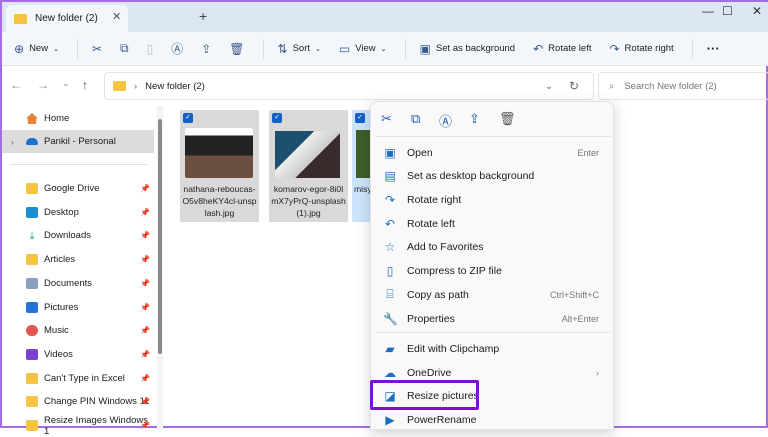  Describe the element at coordinates (492, 348) in the screenshot. I see `menu-item: ▰ Edit with Clipchamp` at that location.